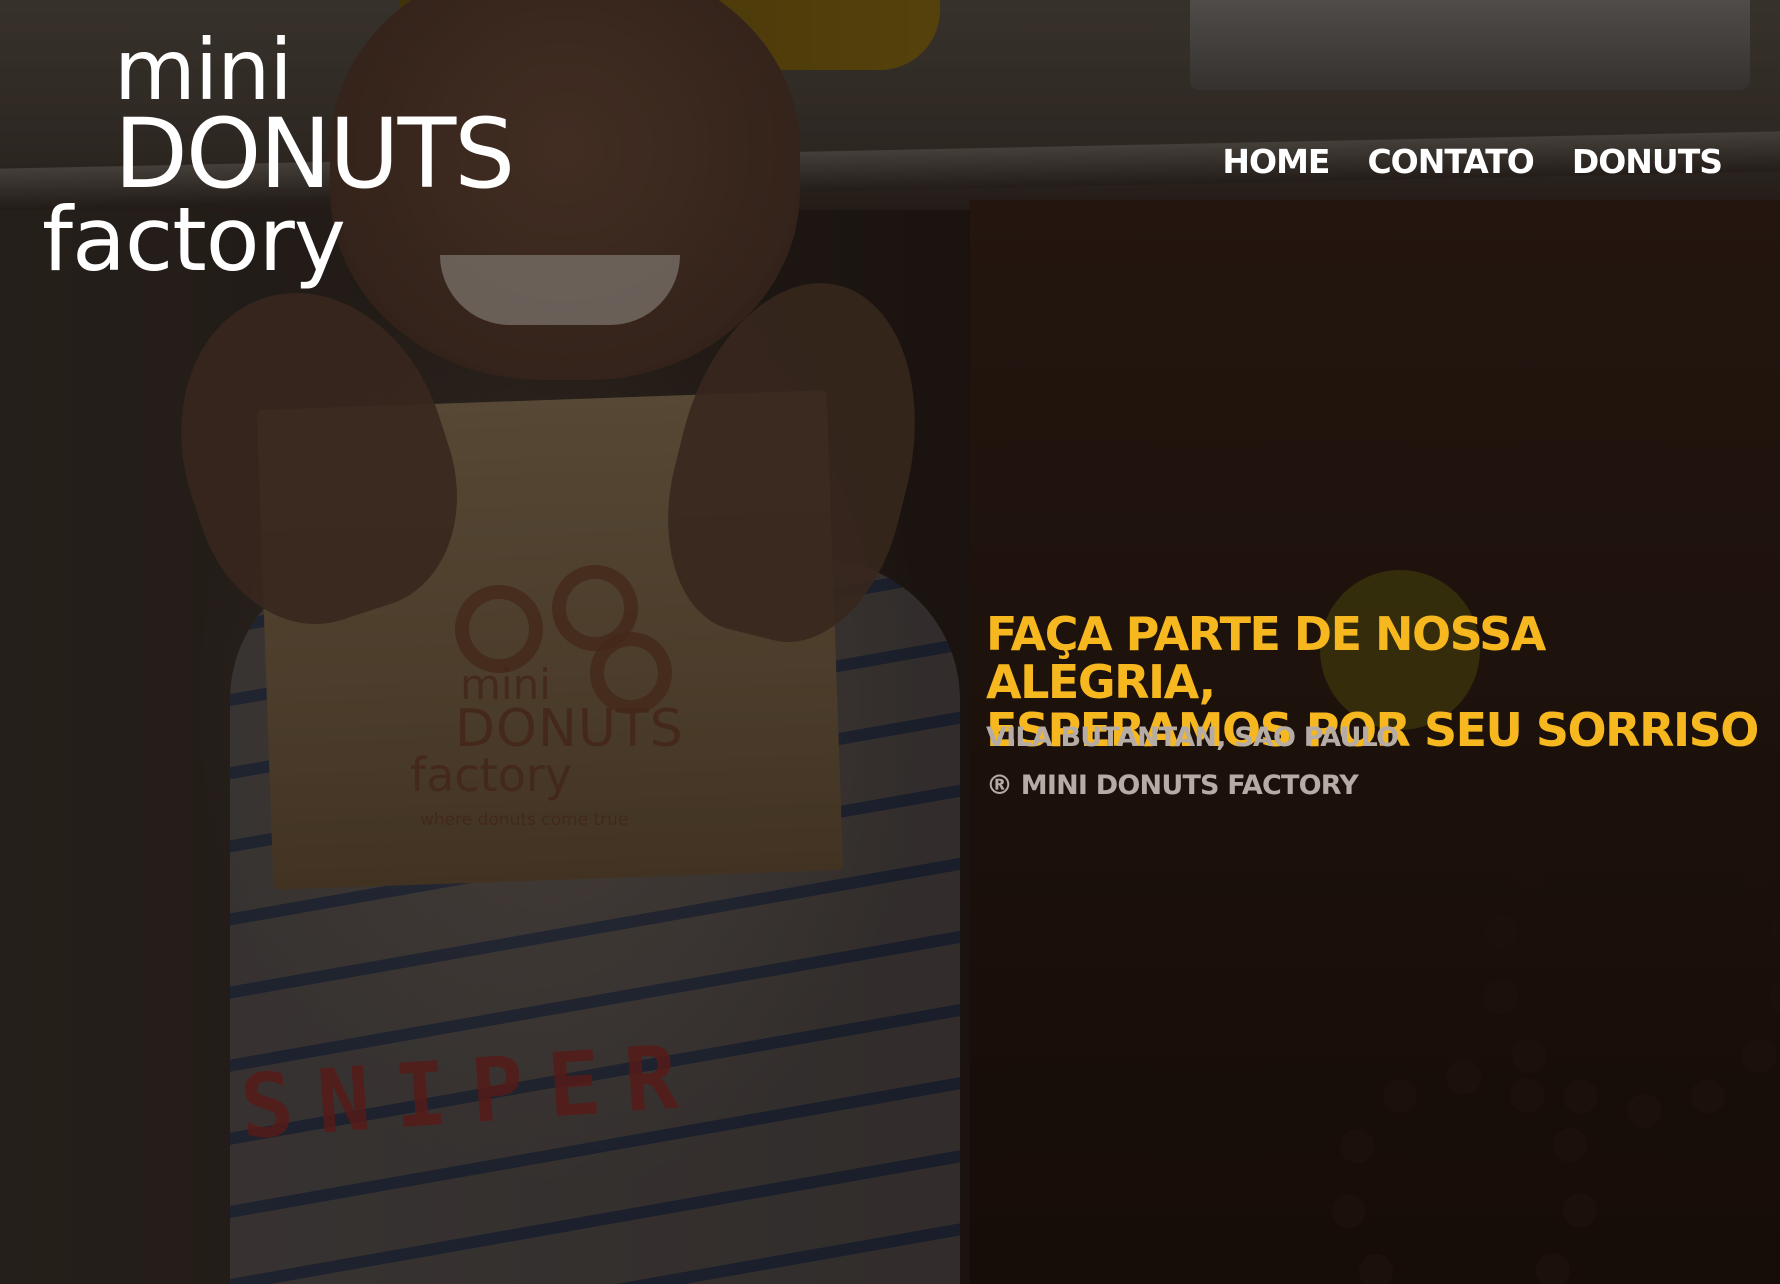 This screenshot has width=1780, height=1284. Describe the element at coordinates (1266, 658) in the screenshot. I see `hero-headline-line1: FAÇA PARTE DE NOSSA ALEGRIA,` at that location.